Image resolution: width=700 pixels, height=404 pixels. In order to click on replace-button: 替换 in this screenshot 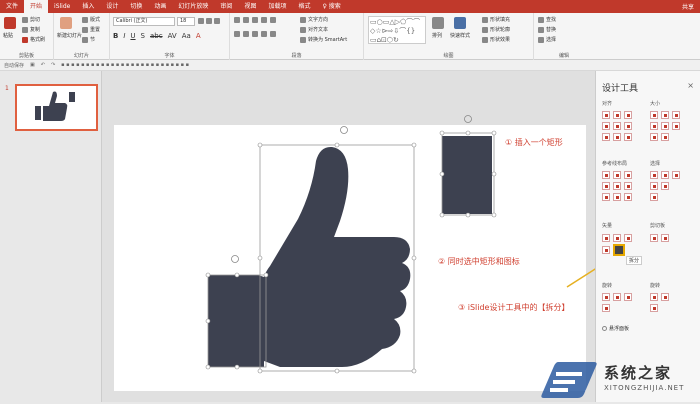, I will do `click(547, 29)`.